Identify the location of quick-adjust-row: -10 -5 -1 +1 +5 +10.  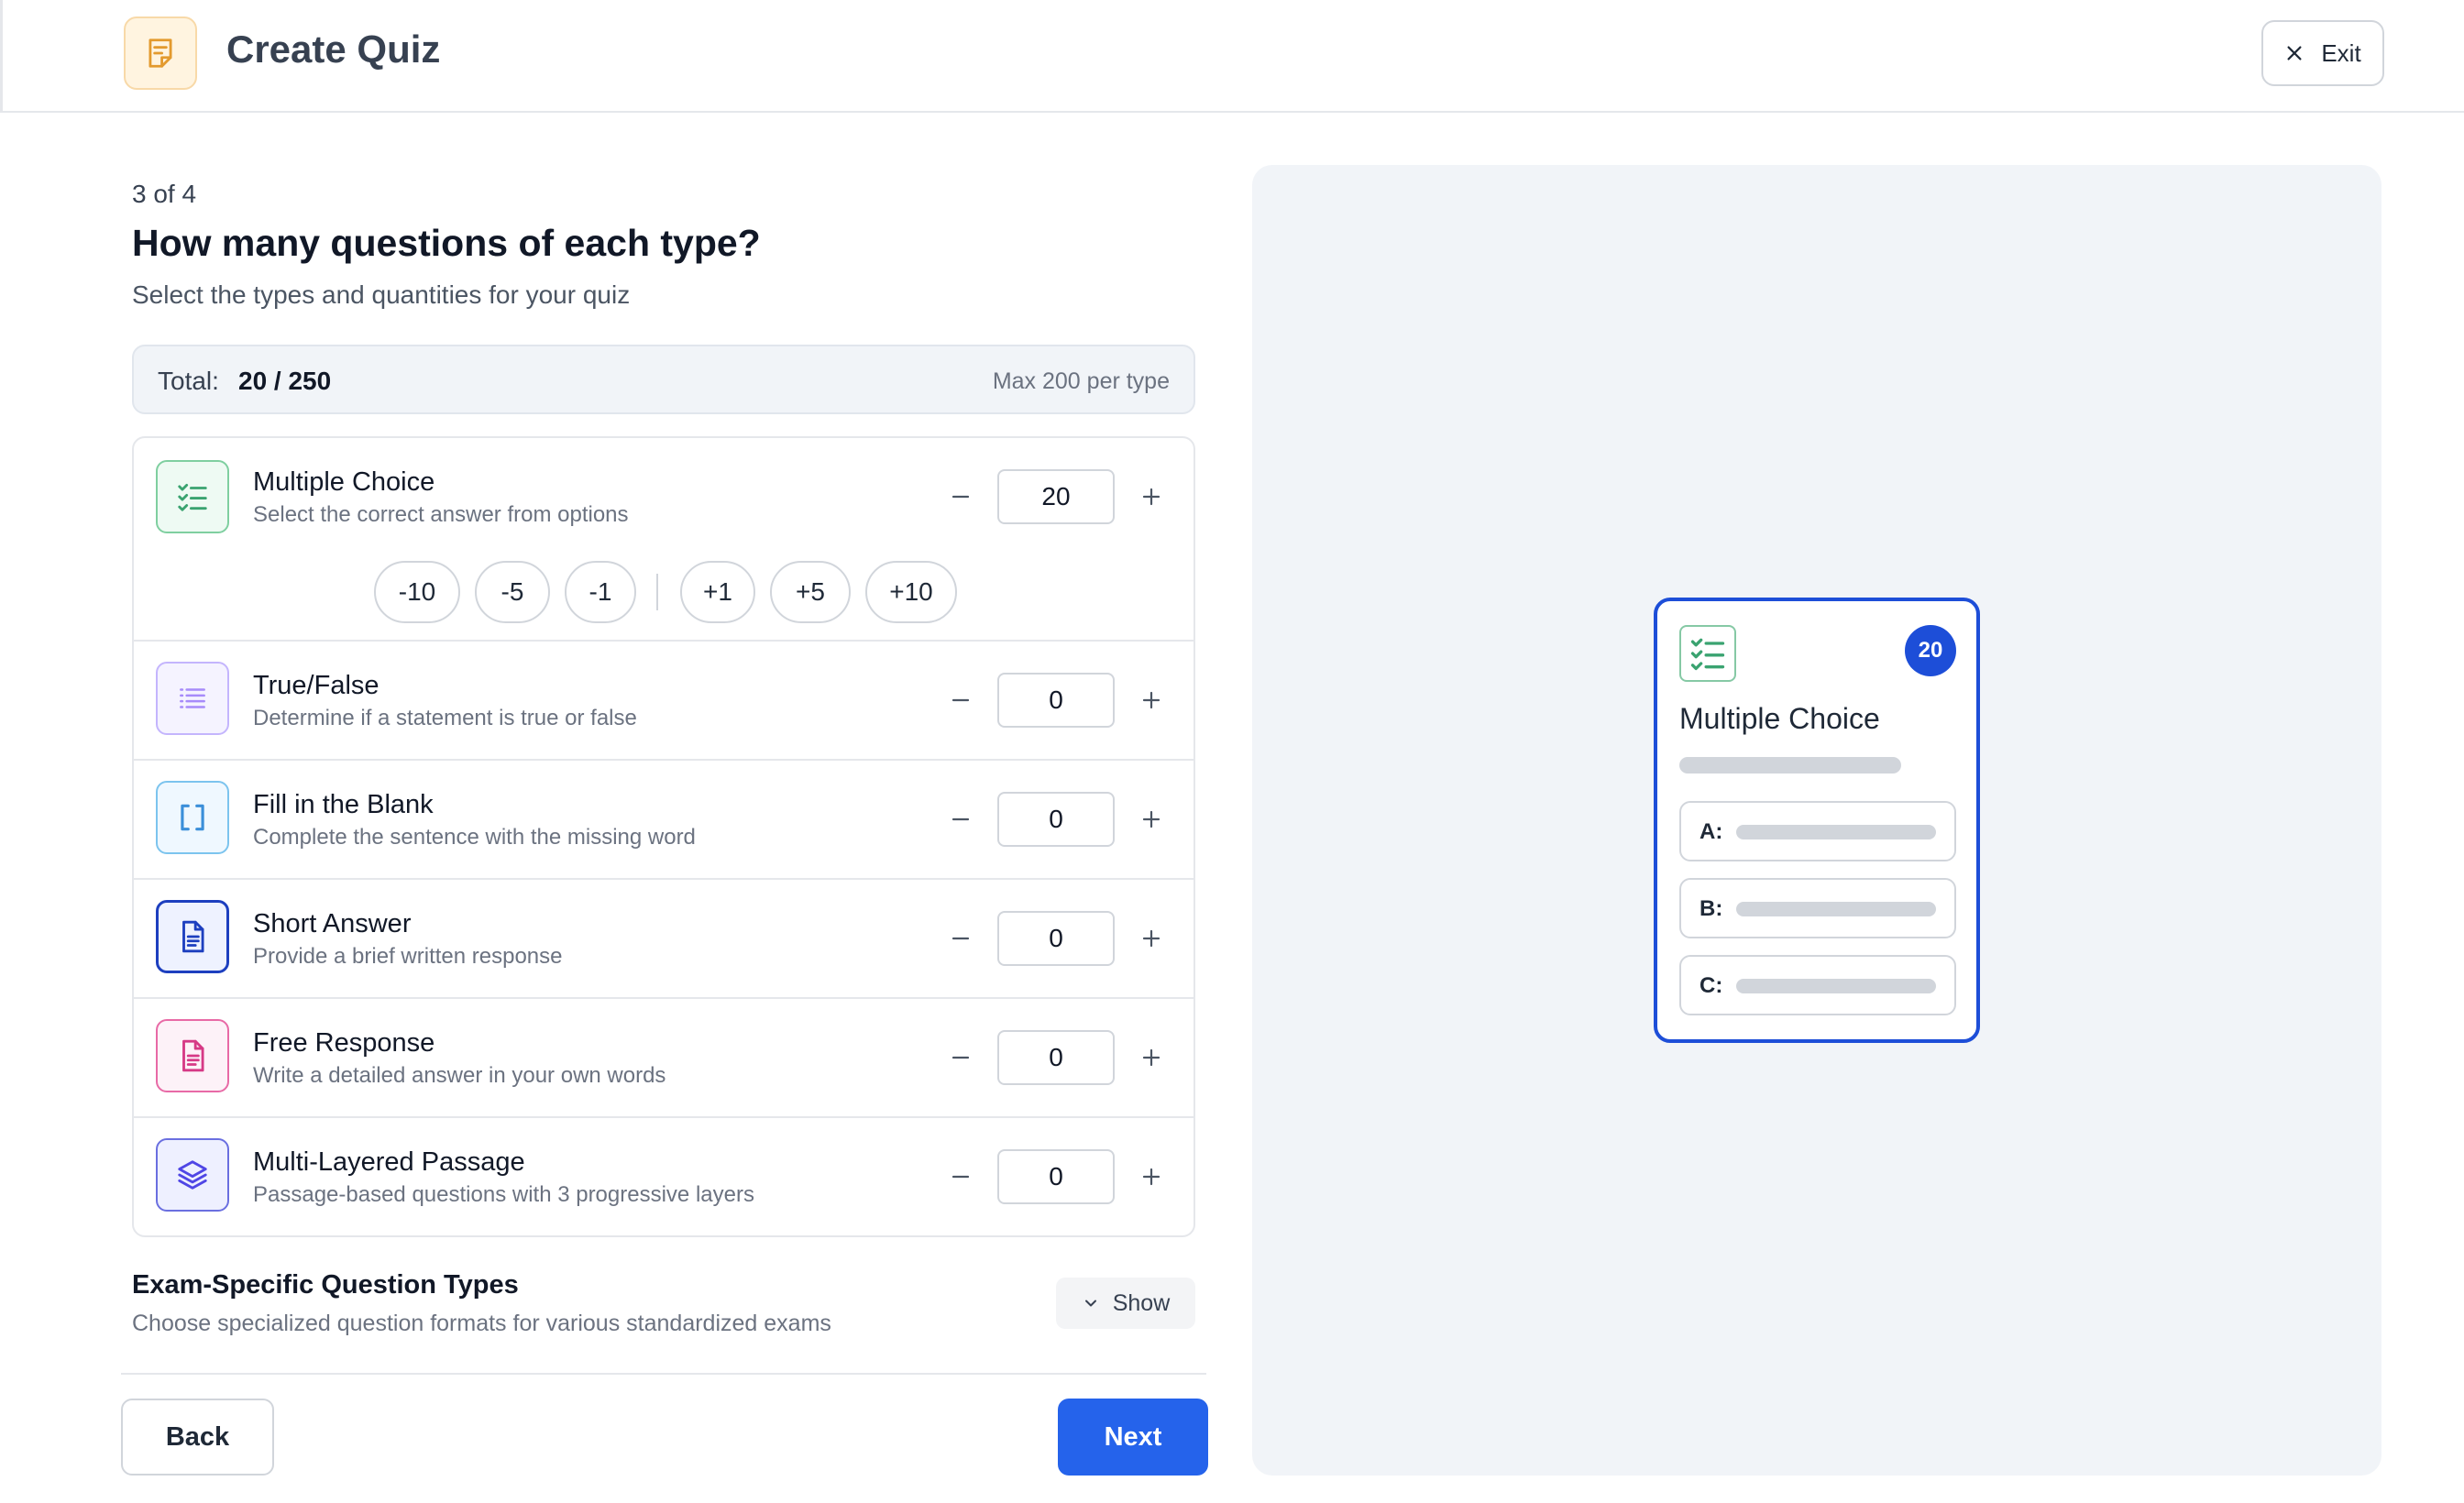
(664, 593).